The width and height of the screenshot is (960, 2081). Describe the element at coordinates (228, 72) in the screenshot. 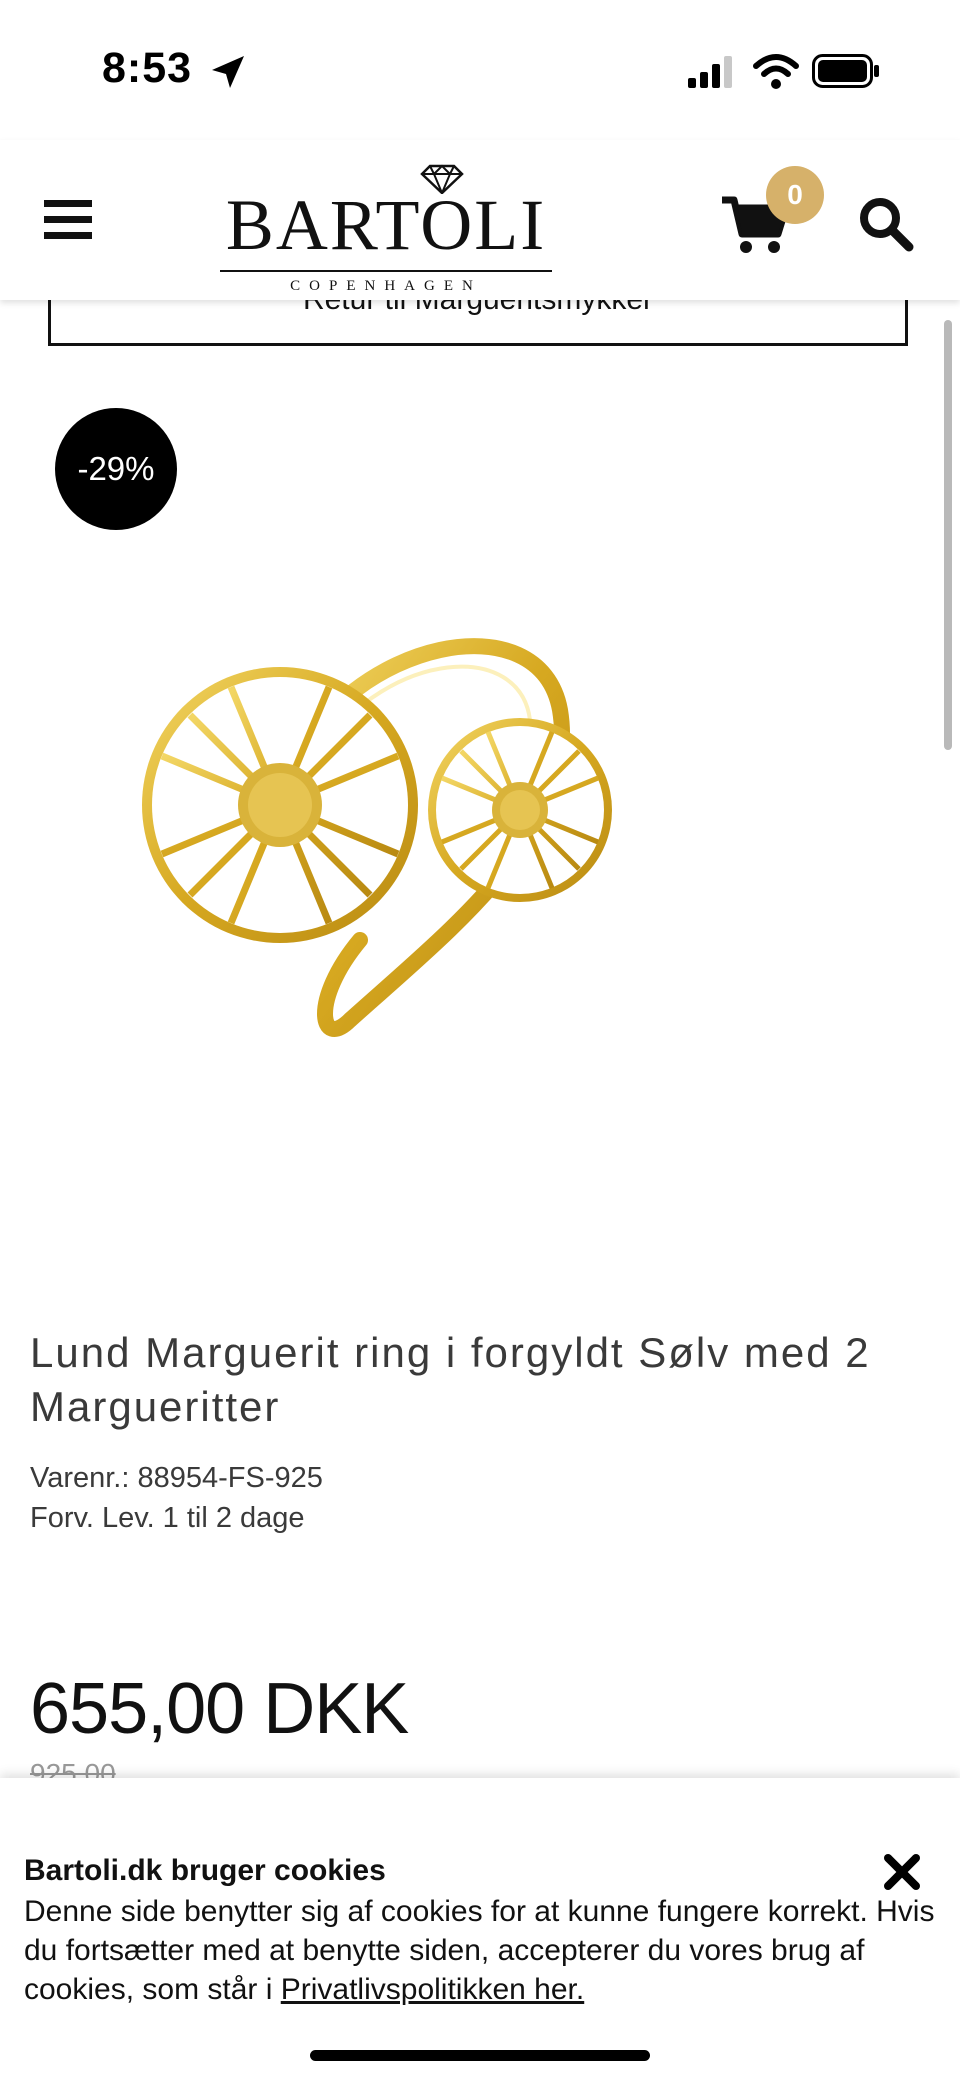

I see `location-arrow-icon` at that location.